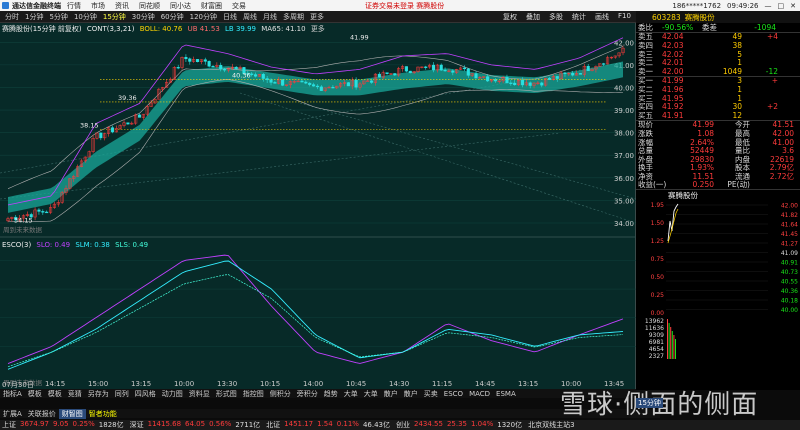 This screenshot has width=800, height=430. What do you see at coordinates (9, 425) in the screenshot?
I see `index-name: 上证` at bounding box center [9, 425].